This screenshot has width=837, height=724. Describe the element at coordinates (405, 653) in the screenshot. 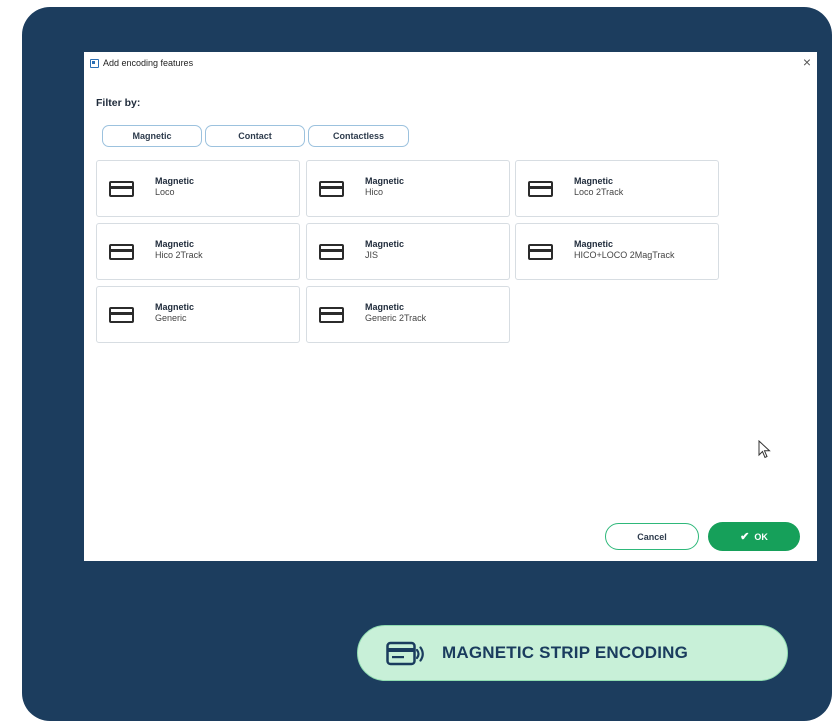

I see `magnetic-card-reader-icon` at that location.